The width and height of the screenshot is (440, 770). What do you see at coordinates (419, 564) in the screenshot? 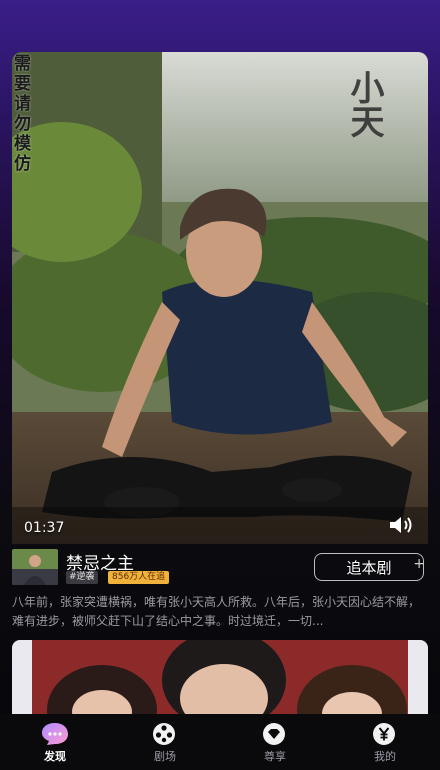
I see `plus-icon: +` at bounding box center [419, 564].